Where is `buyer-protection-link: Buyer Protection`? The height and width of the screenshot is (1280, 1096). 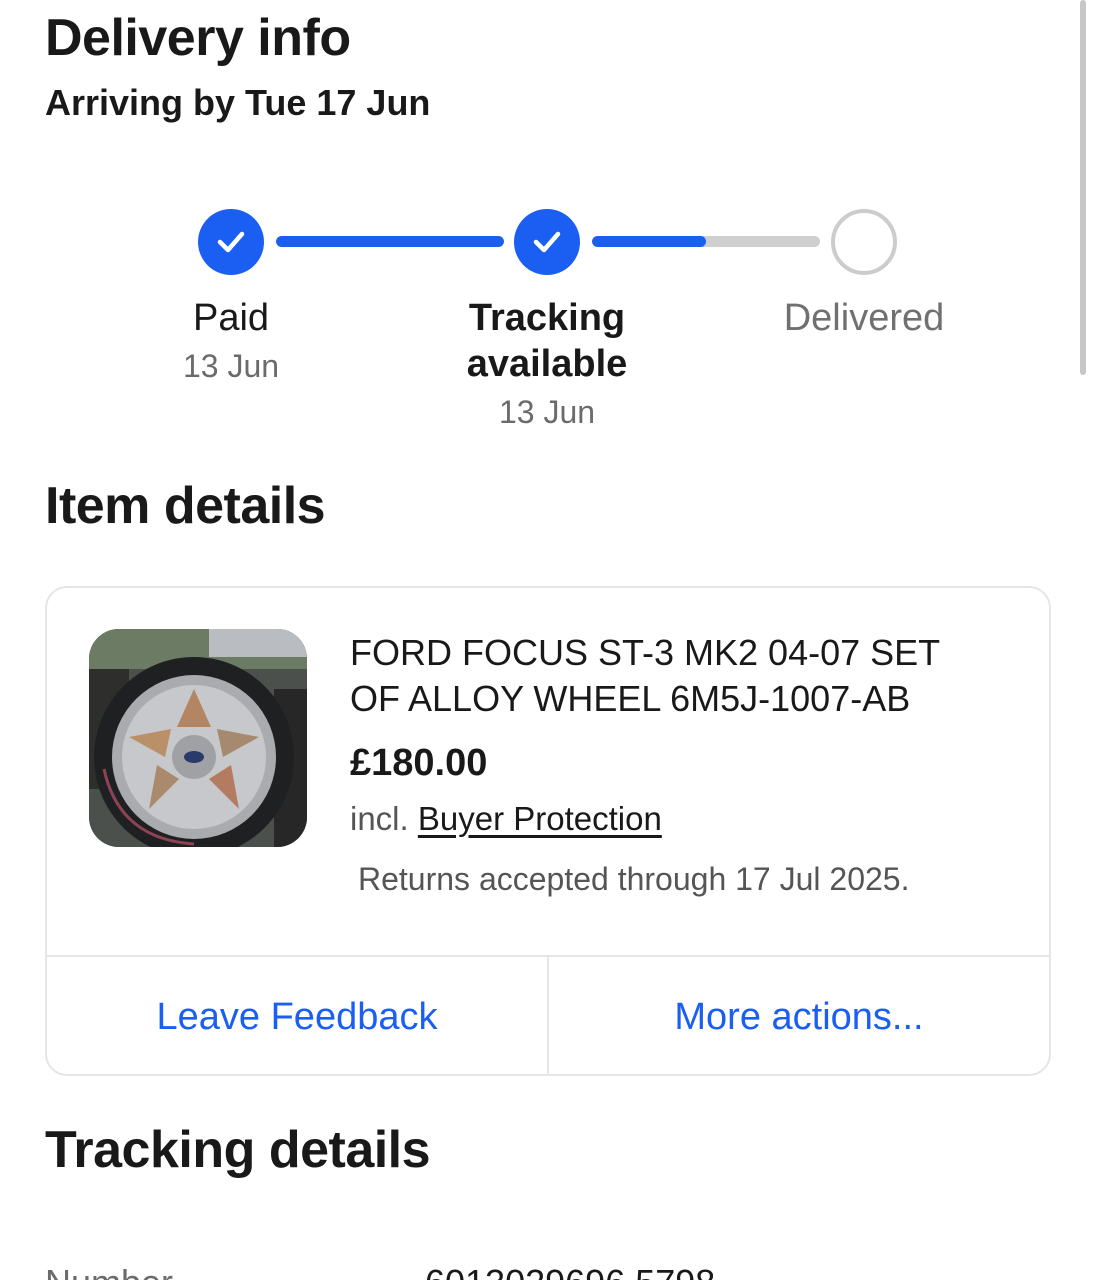 buyer-protection-link: Buyer Protection is located at coordinates (540, 818).